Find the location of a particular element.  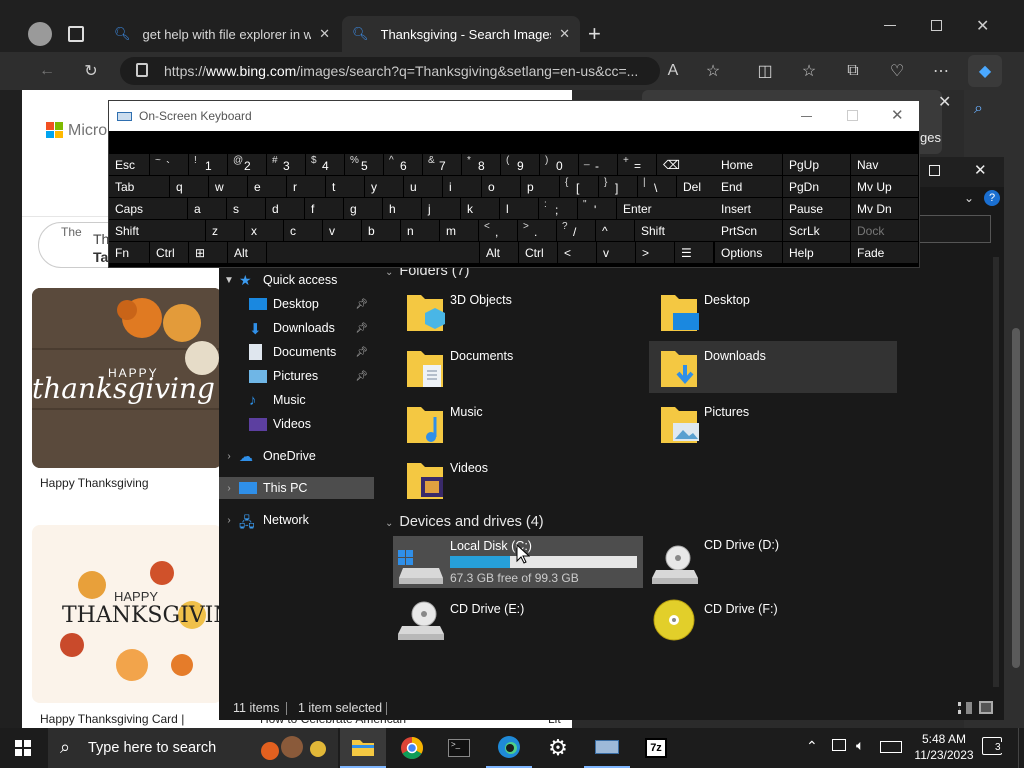

osk-key-9: (9 is located at coordinates (520, 164).